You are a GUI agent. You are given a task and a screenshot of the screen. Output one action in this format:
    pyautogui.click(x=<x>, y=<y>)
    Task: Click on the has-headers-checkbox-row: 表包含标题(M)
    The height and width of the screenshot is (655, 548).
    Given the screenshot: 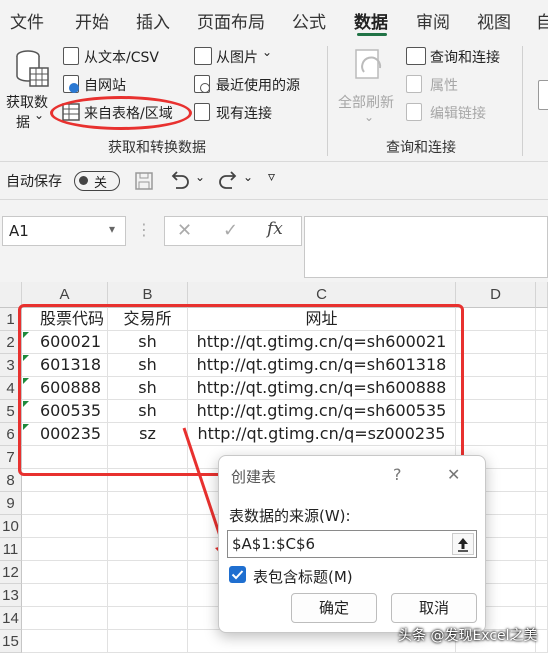 What is the action you would take?
    pyautogui.click(x=307, y=575)
    